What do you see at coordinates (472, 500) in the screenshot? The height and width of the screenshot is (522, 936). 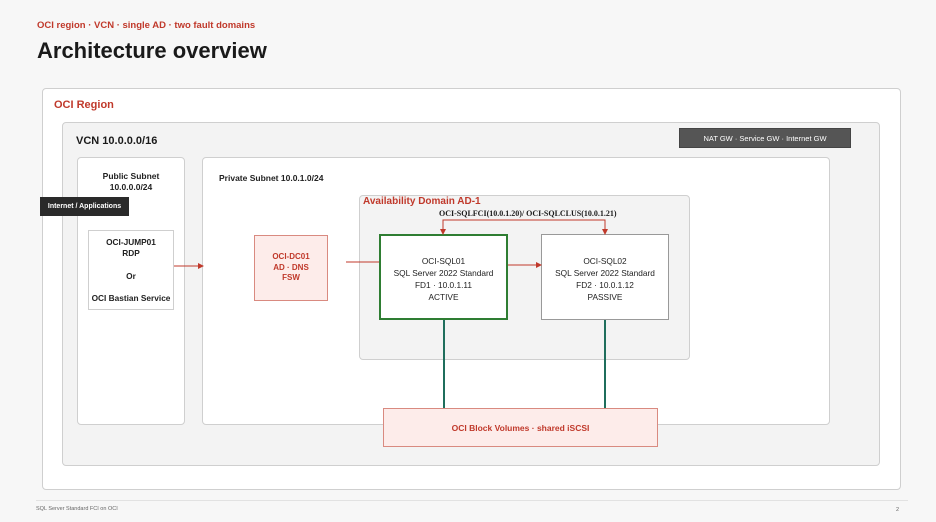 I see `footer-divider` at bounding box center [472, 500].